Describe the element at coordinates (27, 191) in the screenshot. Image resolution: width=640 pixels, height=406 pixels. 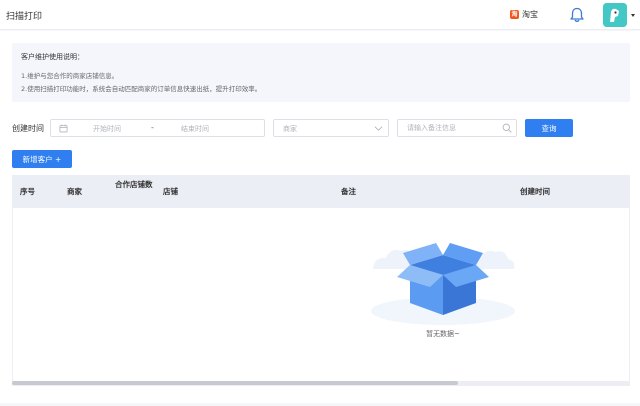
I see `column-header-seq: 序号` at that location.